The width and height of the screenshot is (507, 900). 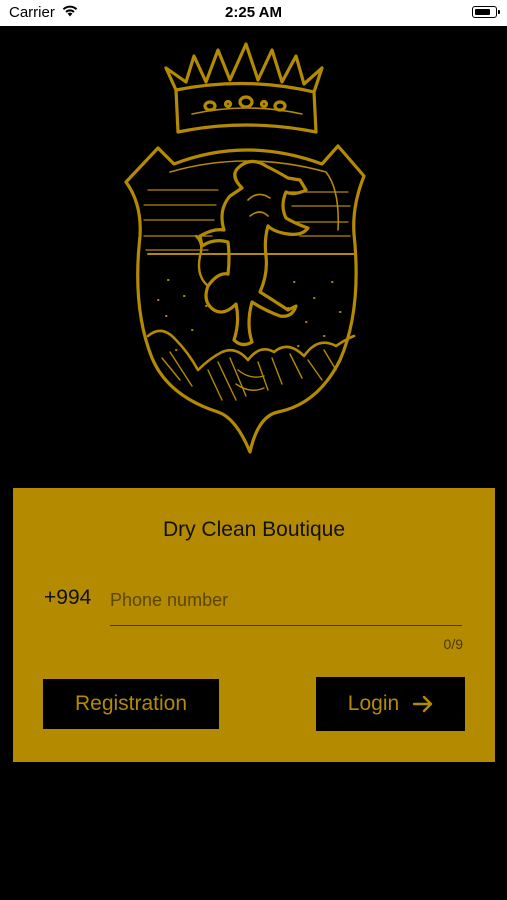 What do you see at coordinates (423, 704) in the screenshot?
I see `arrow-right-icon` at bounding box center [423, 704].